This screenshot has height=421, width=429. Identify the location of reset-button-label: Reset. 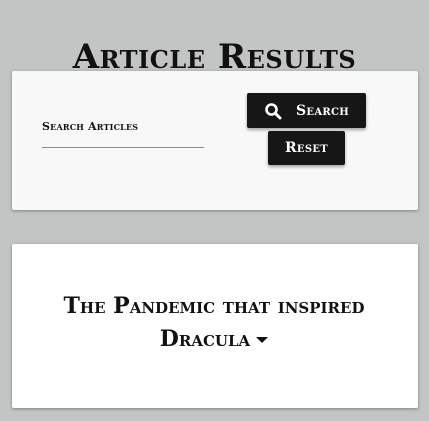
(306, 148).